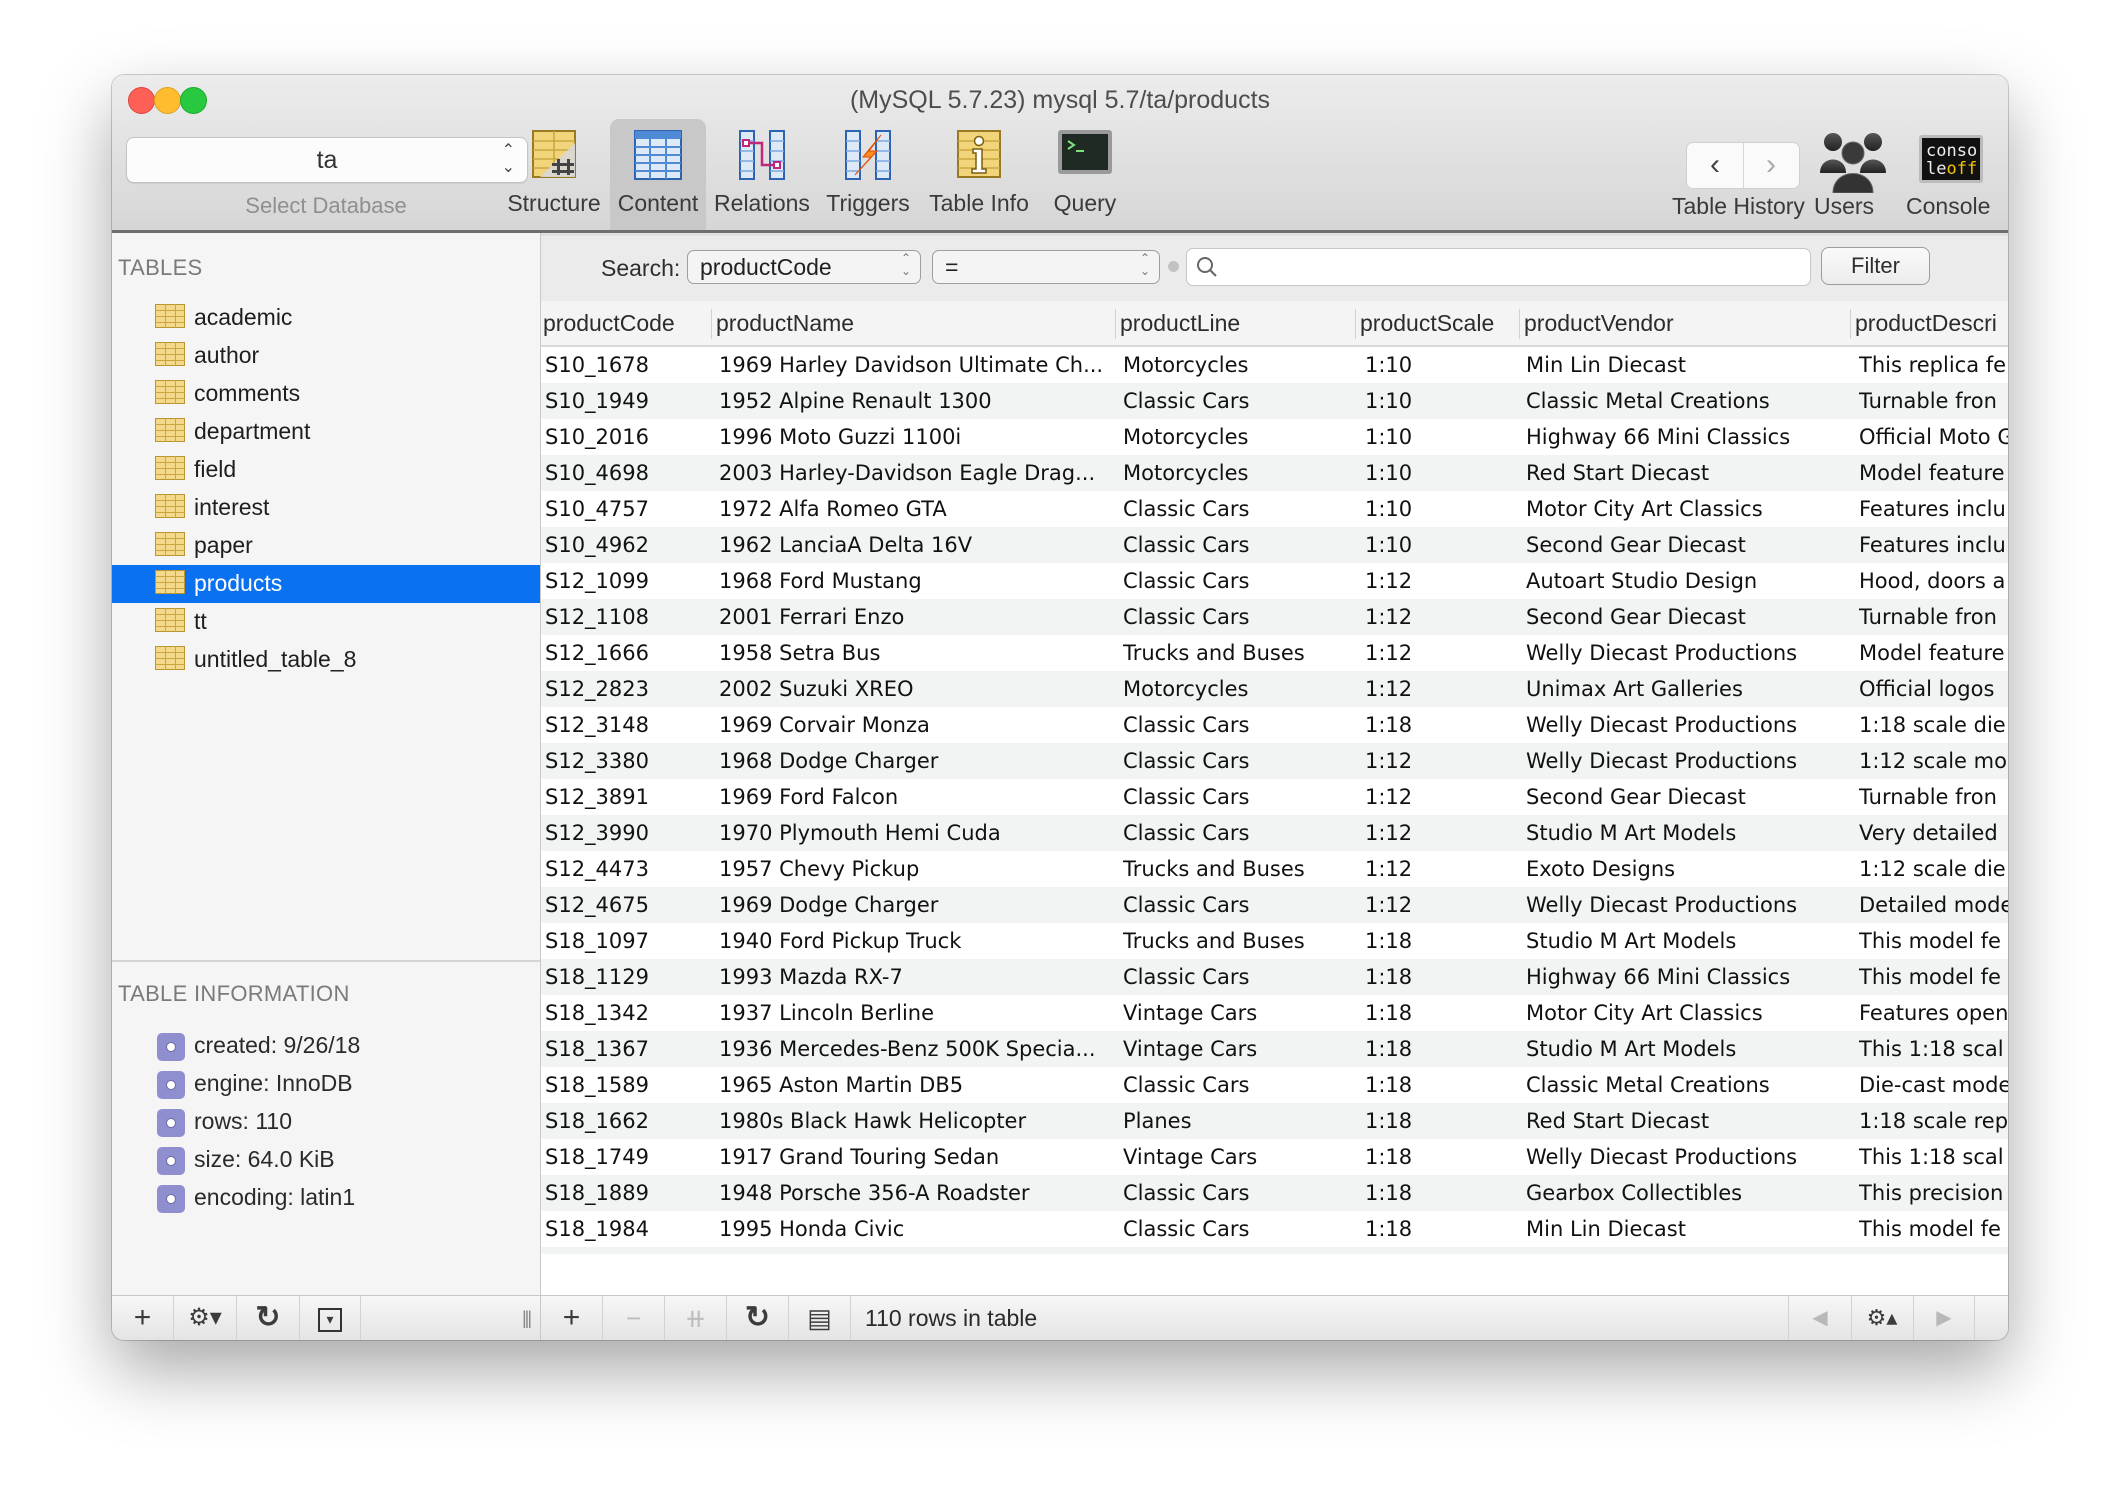 The width and height of the screenshot is (2120, 1488). What do you see at coordinates (1933, 905) in the screenshot?
I see `cell-productdescri: Detailed mode` at bounding box center [1933, 905].